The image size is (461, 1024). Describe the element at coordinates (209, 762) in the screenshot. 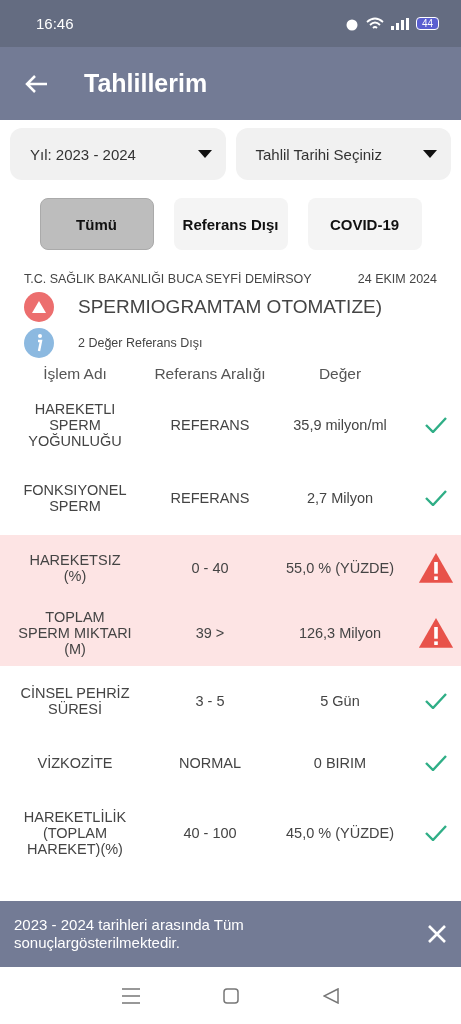

I see `reference-range: NORMAL` at that location.